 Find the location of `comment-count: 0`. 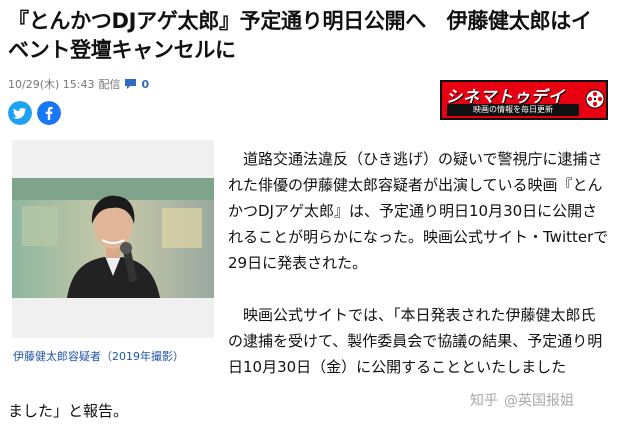

comment-count: 0 is located at coordinates (145, 84).